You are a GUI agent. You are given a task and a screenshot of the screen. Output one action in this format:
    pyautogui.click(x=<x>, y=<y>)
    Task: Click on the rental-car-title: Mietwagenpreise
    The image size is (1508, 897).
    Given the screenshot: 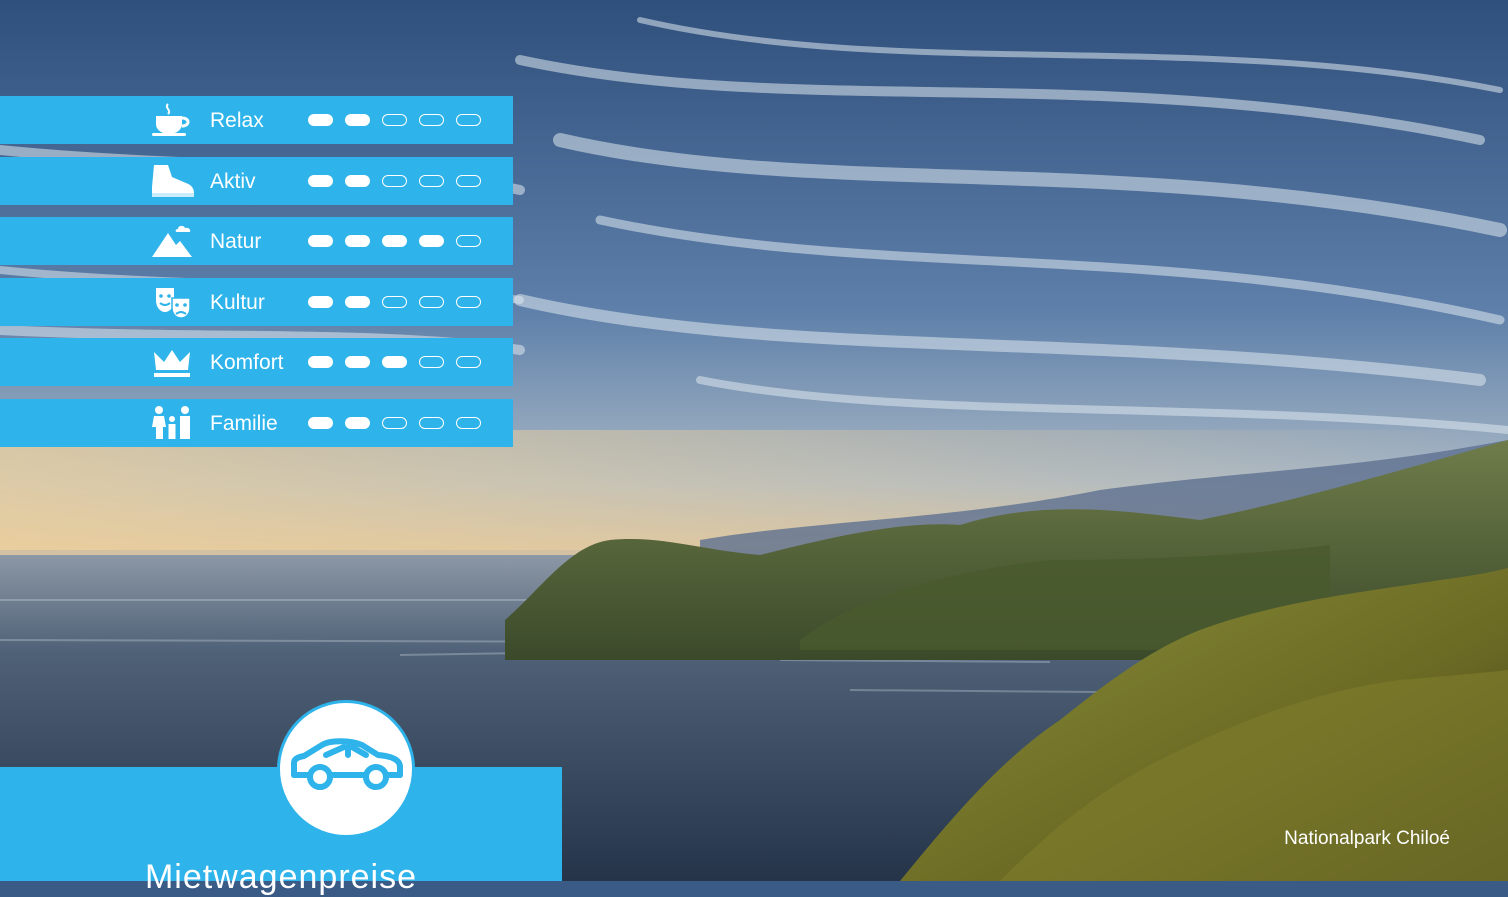 What is the action you would take?
    pyautogui.click(x=281, y=877)
    